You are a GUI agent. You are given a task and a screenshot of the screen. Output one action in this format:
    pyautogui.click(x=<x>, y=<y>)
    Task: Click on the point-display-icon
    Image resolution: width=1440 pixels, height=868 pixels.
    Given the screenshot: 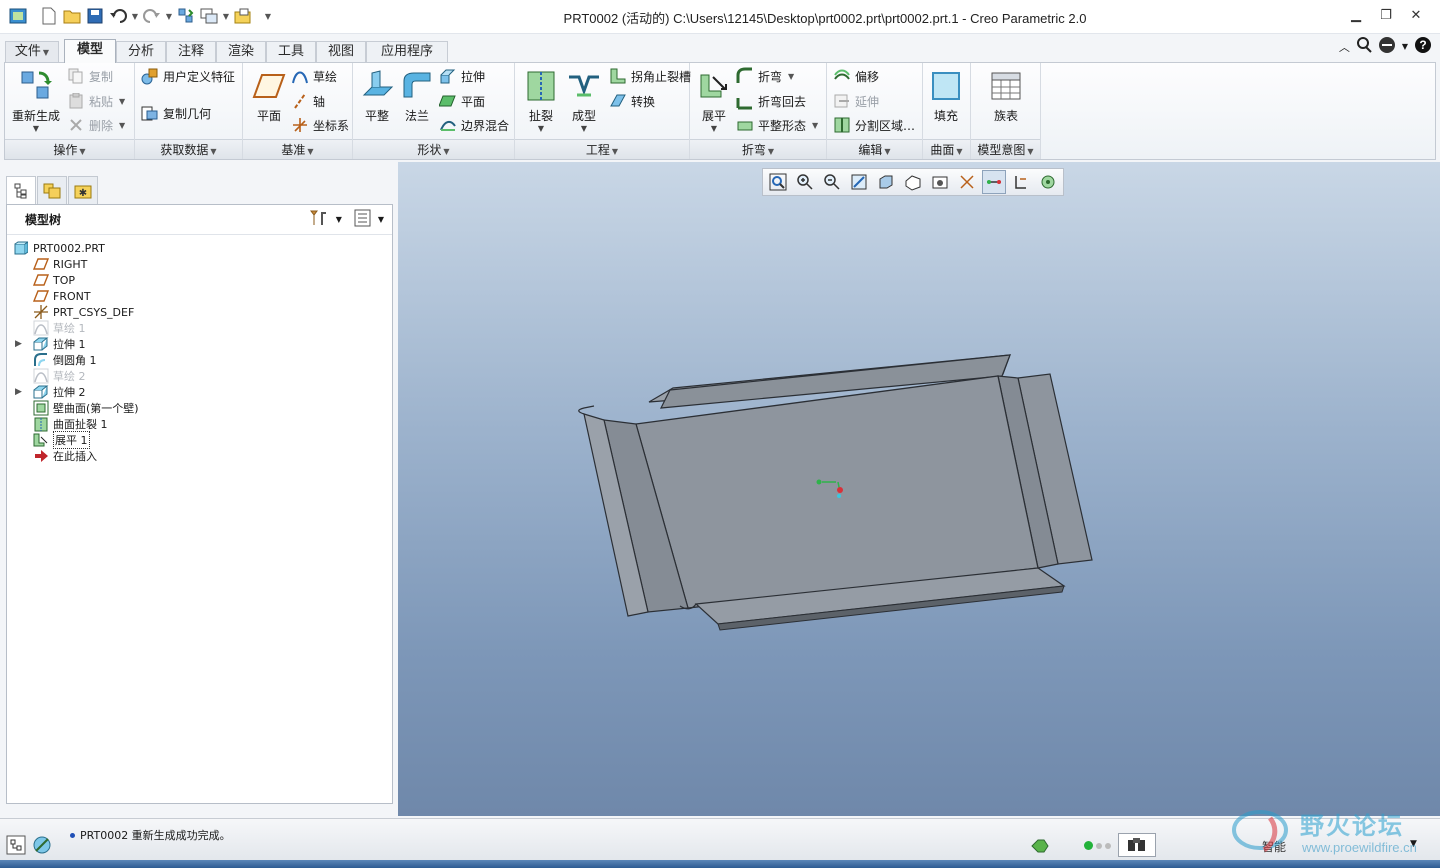 What is the action you would take?
    pyautogui.click(x=1021, y=182)
    